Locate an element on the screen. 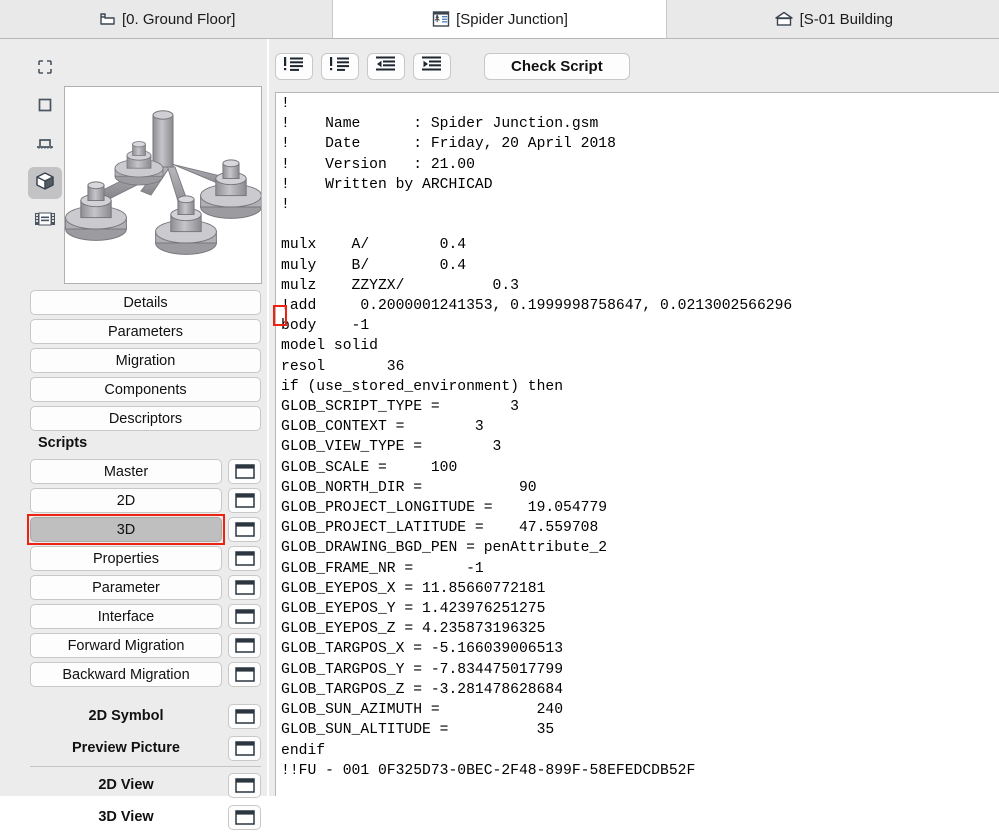 The image size is (999, 835). preview-3d-box-icon is located at coordinates (45, 107).